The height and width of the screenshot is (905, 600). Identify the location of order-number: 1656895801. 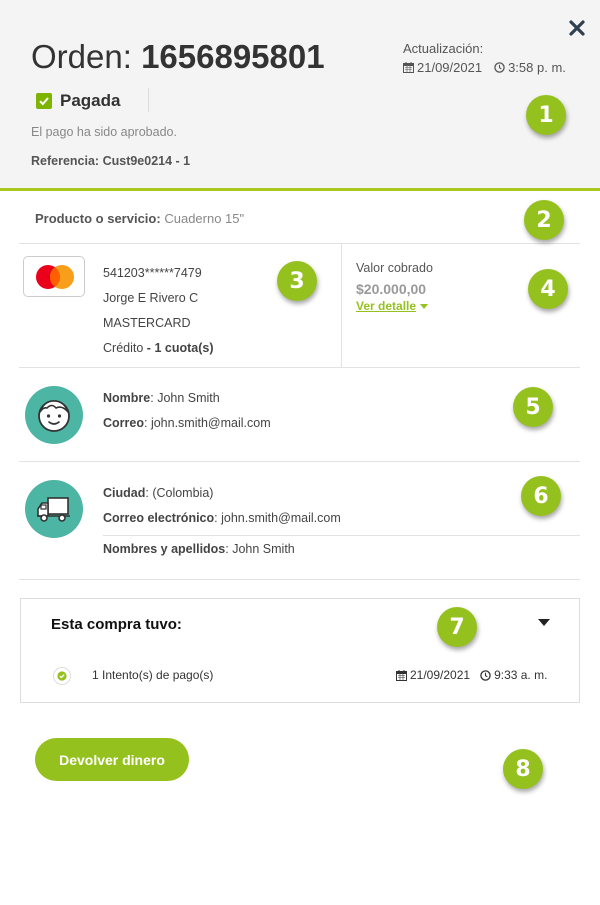
(233, 56).